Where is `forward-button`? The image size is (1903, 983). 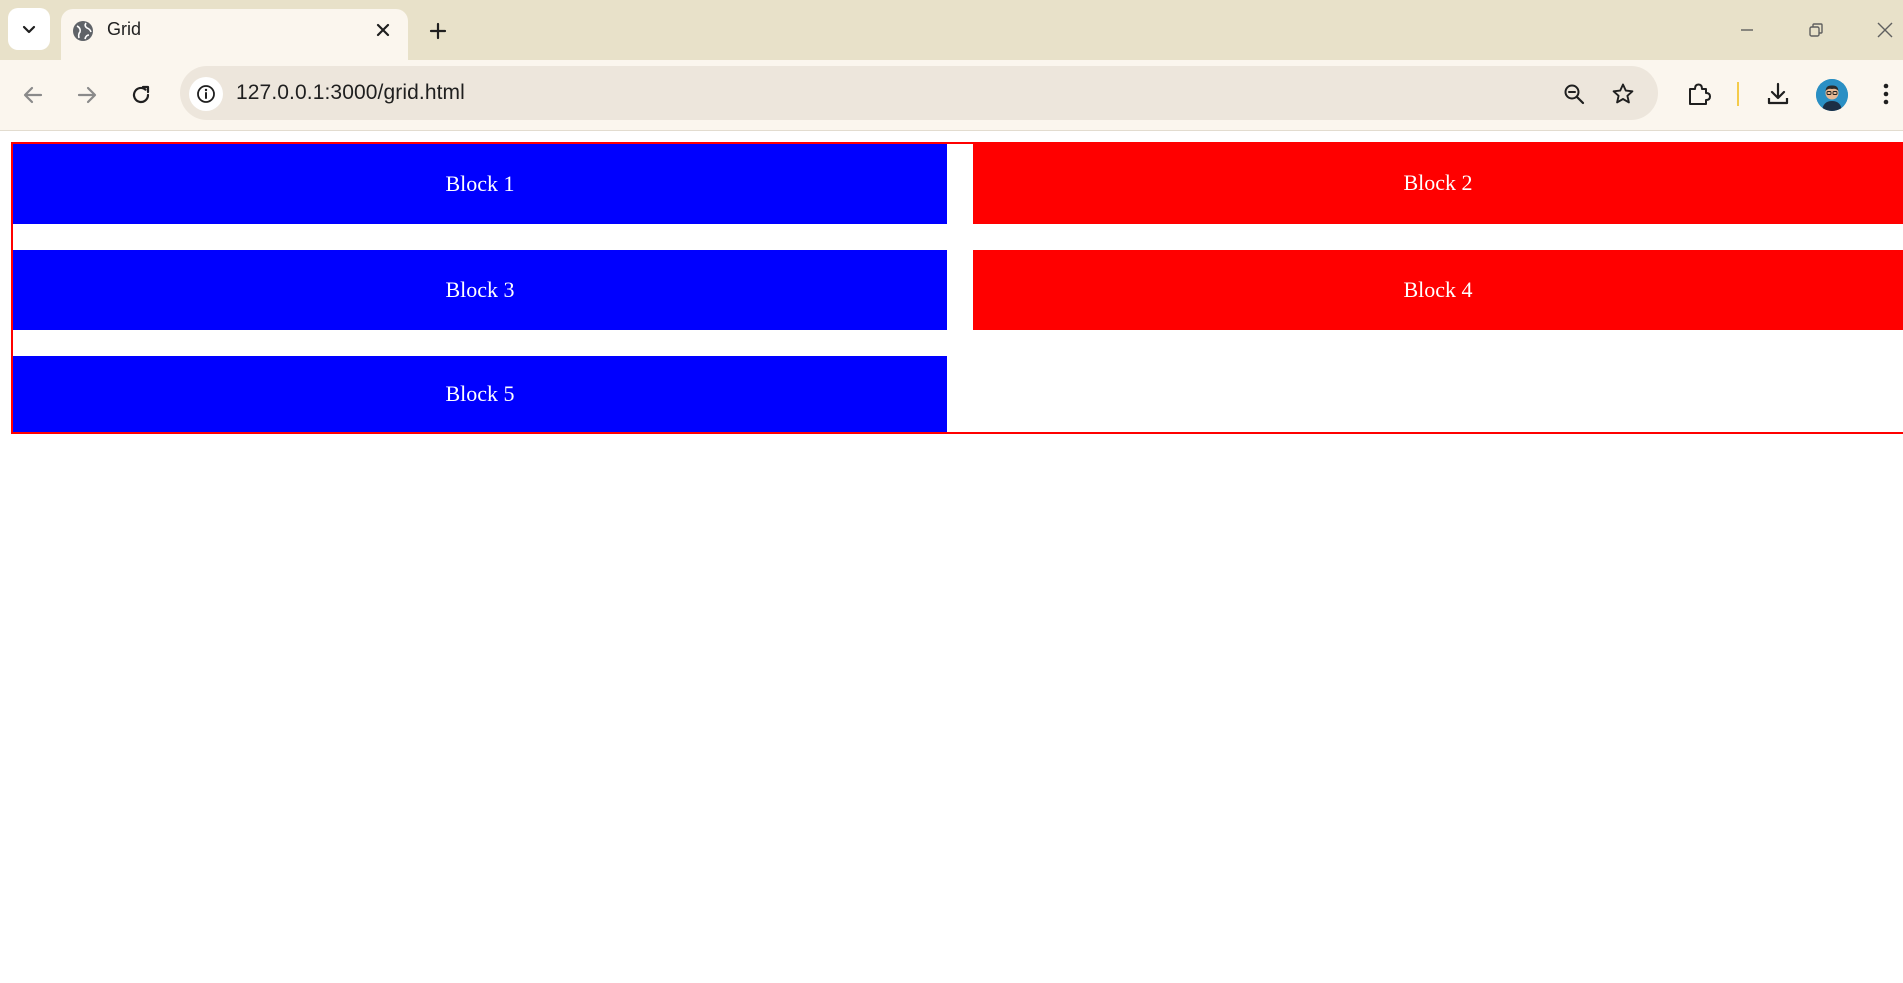 forward-button is located at coordinates (87, 95).